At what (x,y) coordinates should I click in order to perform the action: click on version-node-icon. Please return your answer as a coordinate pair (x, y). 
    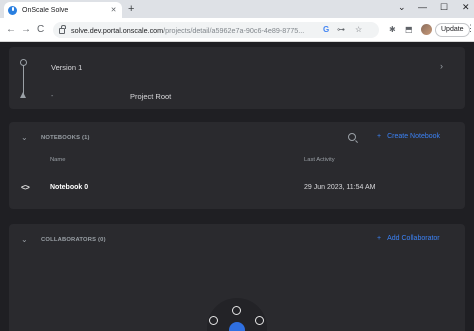
    Looking at the image, I should click on (23, 62).